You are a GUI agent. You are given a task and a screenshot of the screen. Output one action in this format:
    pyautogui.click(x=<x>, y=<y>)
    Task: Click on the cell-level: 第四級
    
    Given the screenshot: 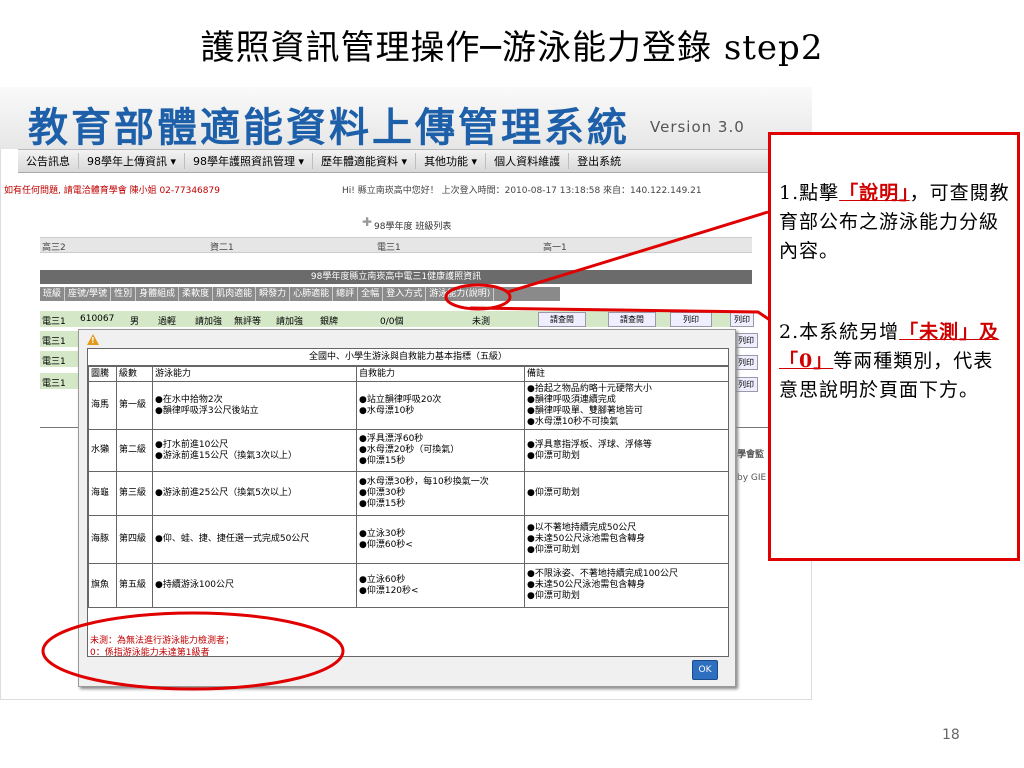 What is the action you would take?
    pyautogui.click(x=134, y=539)
    